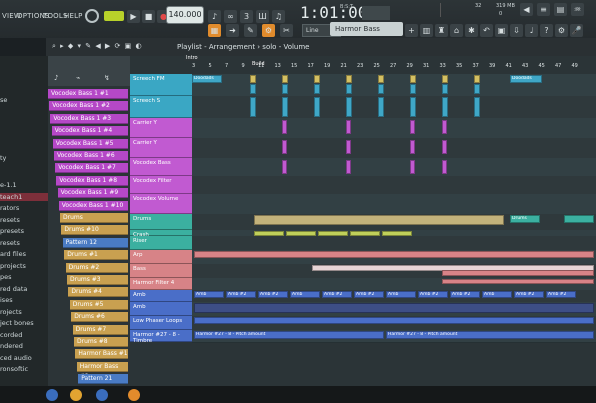 Image resolution: width=596 pixels, height=403 pixels. Describe the element at coordinates (101, 354) in the screenshot. I see `pattern-item: Harmor Bass #1` at that location.